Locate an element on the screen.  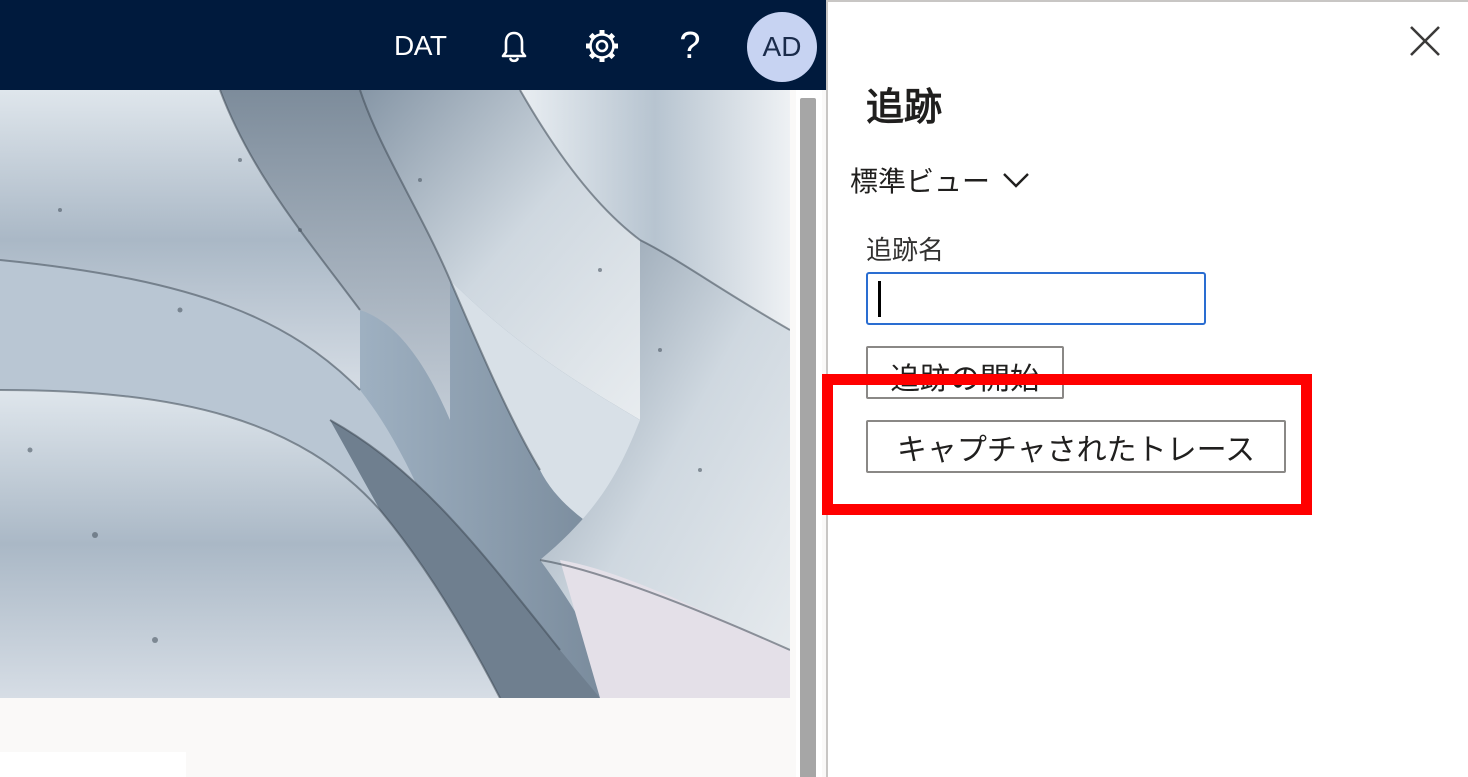
trace-name-input is located at coordinates (1036, 298).